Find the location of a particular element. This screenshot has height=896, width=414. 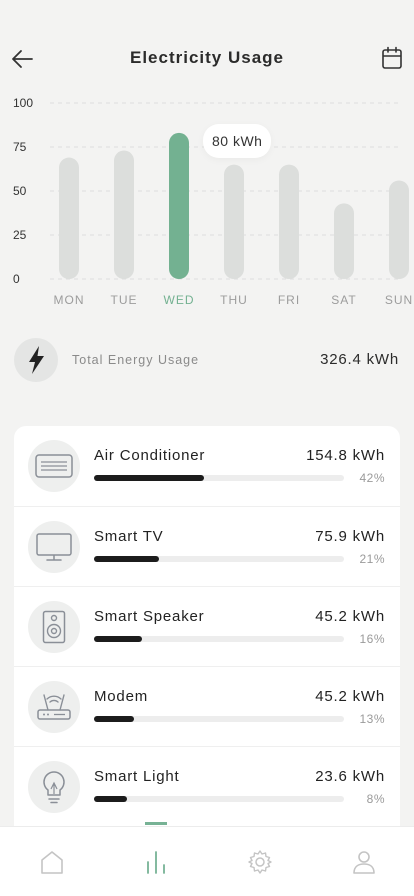

air-conditioner-icon is located at coordinates (54, 466).